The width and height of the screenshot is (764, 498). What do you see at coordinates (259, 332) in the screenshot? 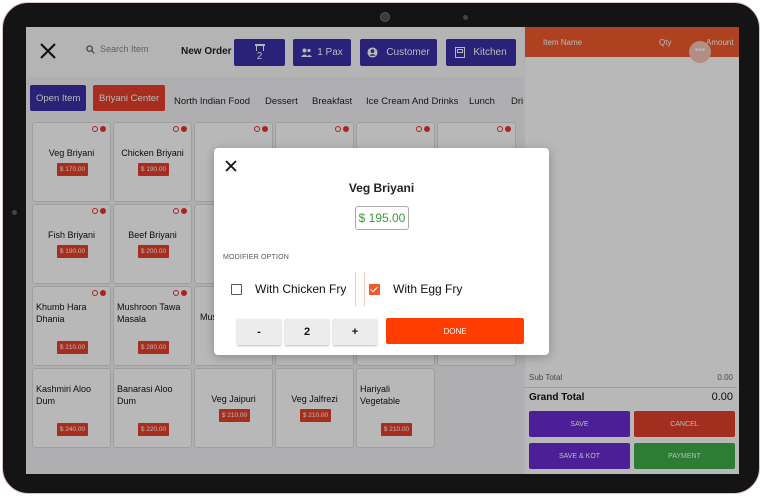
I see `decrement-button: -` at bounding box center [259, 332].